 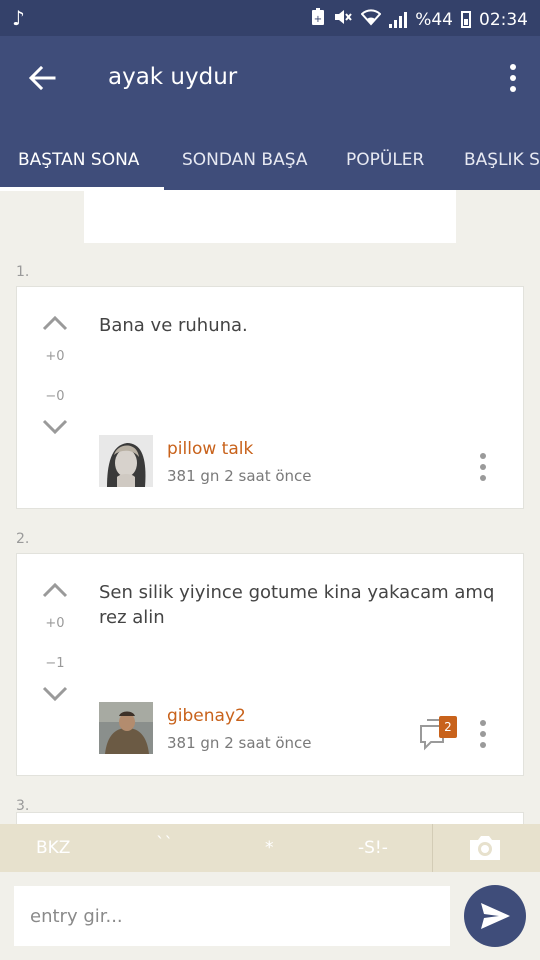 I want to click on status-bar: ♪ + %44 02:34, so click(x=270, y=18).